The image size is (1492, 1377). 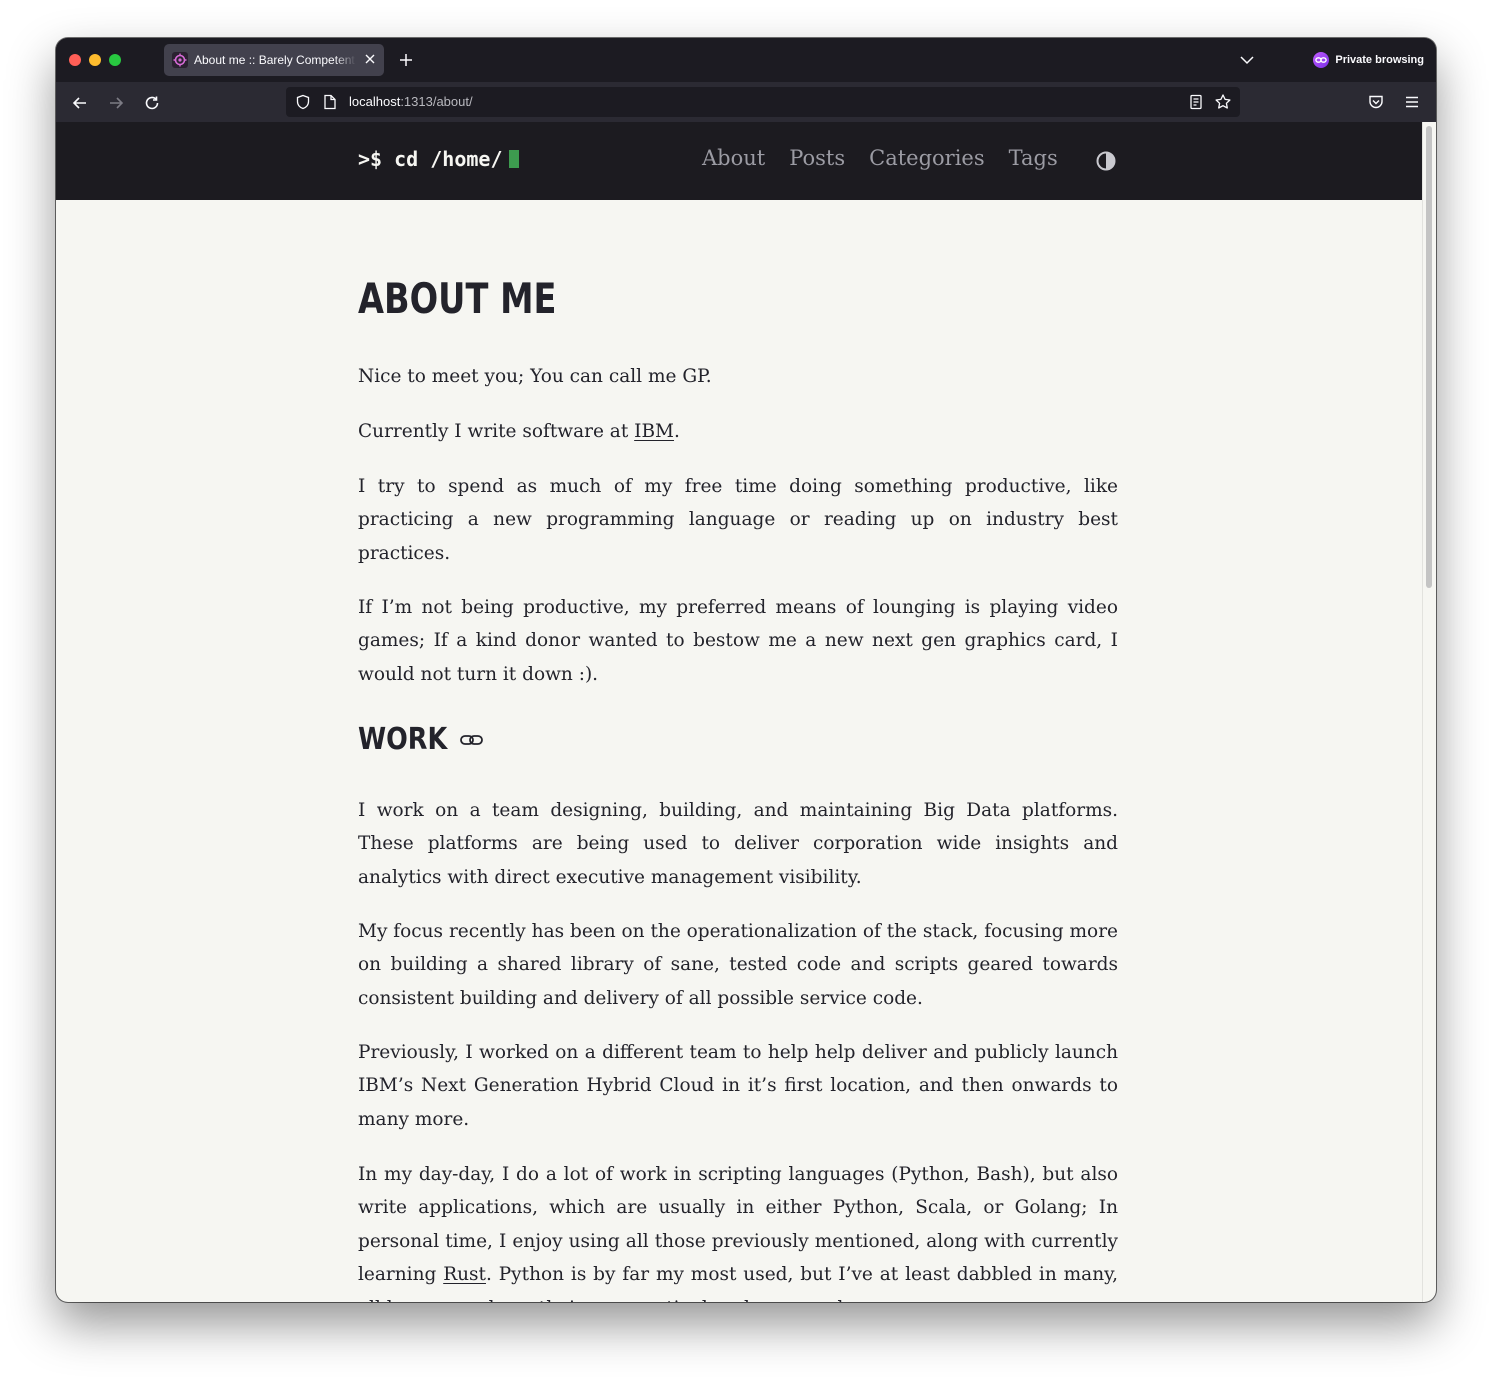 What do you see at coordinates (1196, 102) in the screenshot?
I see `reader-view-icon` at bounding box center [1196, 102].